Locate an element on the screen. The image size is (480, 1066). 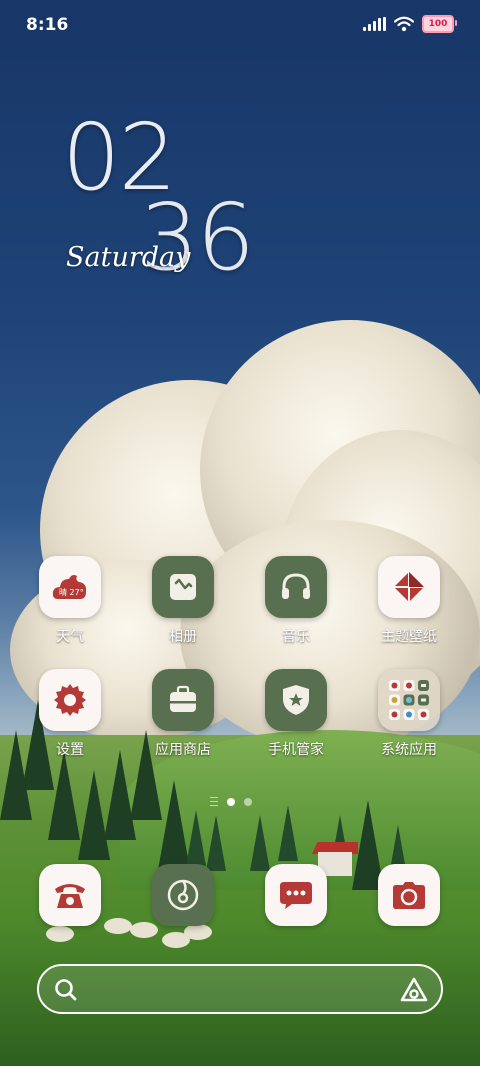
app-gallery: 相册 is located at coordinates (183, 601).